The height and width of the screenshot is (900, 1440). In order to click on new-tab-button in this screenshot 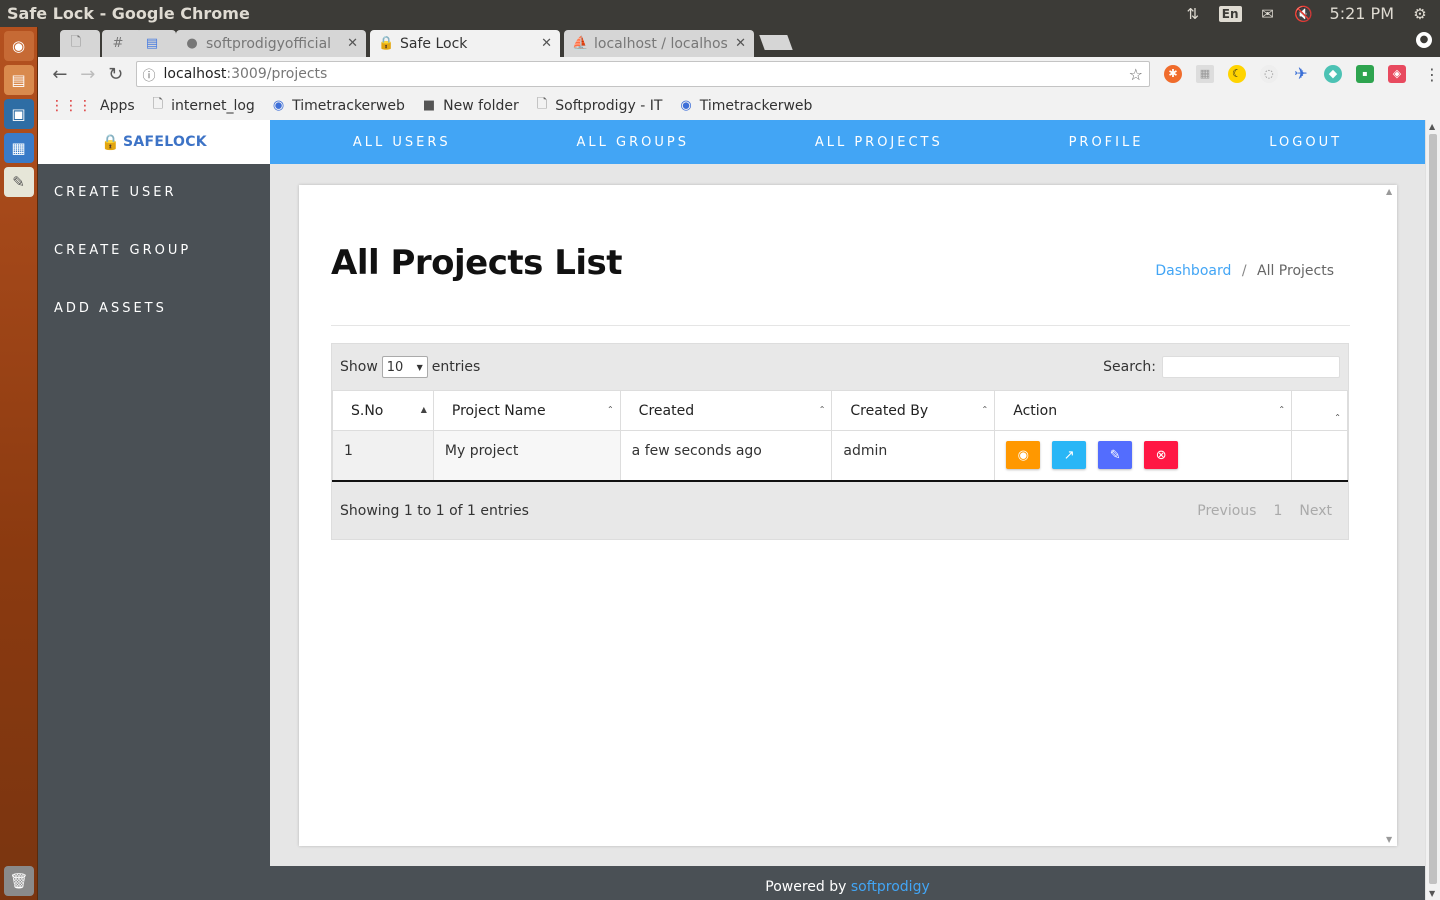, I will do `click(776, 42)`.